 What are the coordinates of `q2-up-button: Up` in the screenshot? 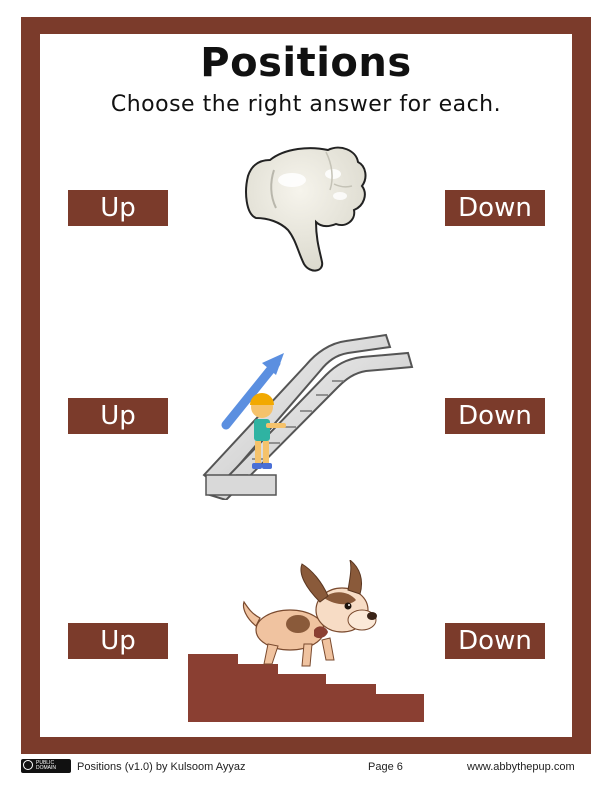 It's located at (118, 416).